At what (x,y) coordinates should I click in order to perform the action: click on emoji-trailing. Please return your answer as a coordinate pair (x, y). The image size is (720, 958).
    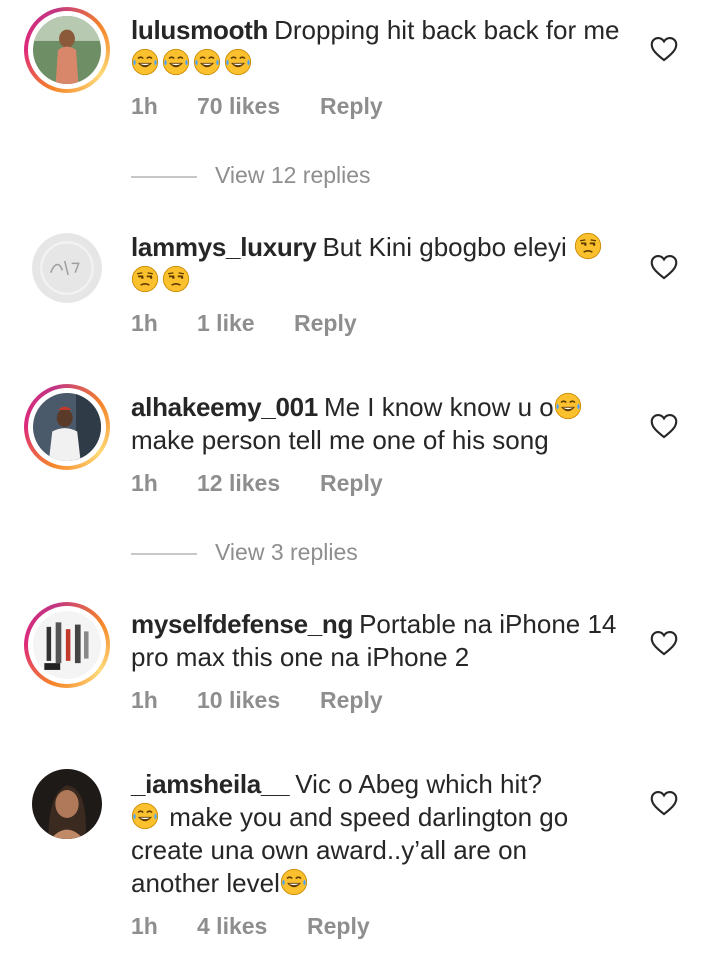
    Looking at the image, I should click on (295, 883).